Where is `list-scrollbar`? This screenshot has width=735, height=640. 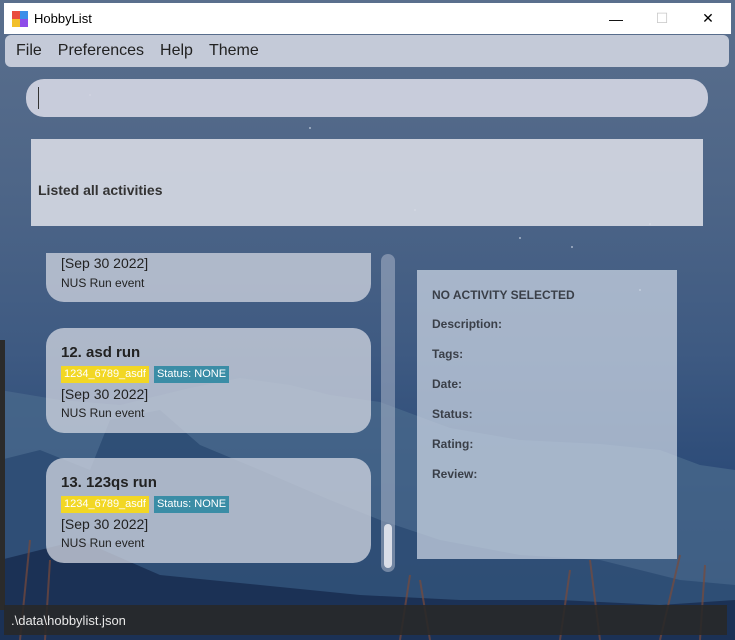 list-scrollbar is located at coordinates (388, 413).